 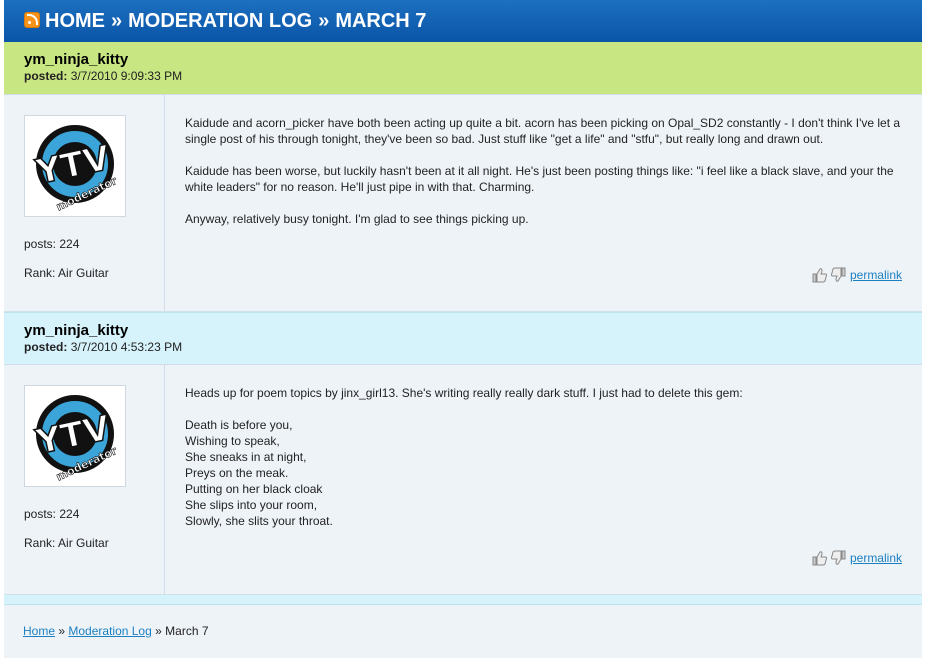 What do you see at coordinates (239, 425) in the screenshot?
I see `poem-line: Death is before you,` at bounding box center [239, 425].